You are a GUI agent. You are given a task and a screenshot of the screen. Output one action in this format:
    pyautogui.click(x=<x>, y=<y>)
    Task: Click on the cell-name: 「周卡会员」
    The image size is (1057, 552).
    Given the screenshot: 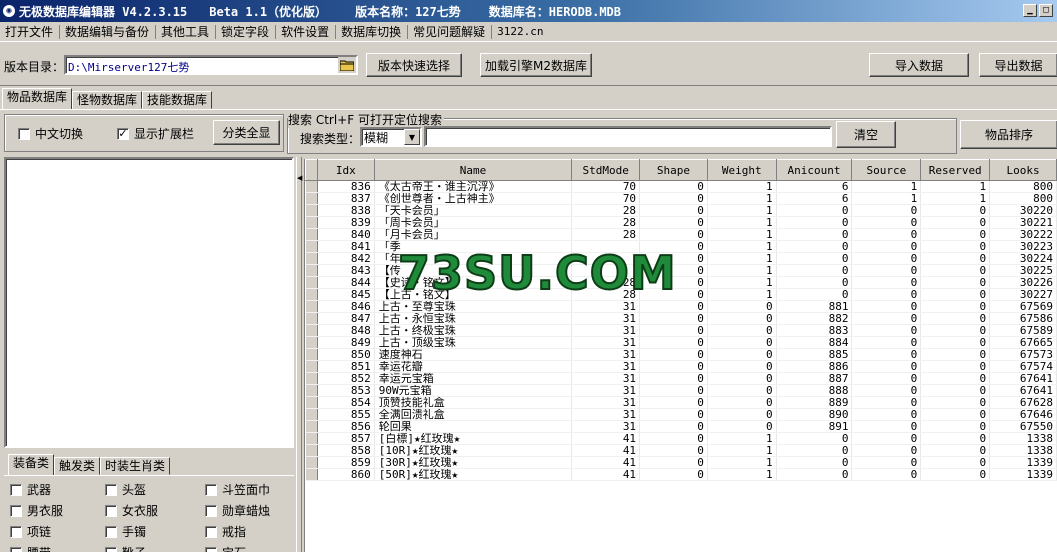 What is the action you would take?
    pyautogui.click(x=473, y=222)
    